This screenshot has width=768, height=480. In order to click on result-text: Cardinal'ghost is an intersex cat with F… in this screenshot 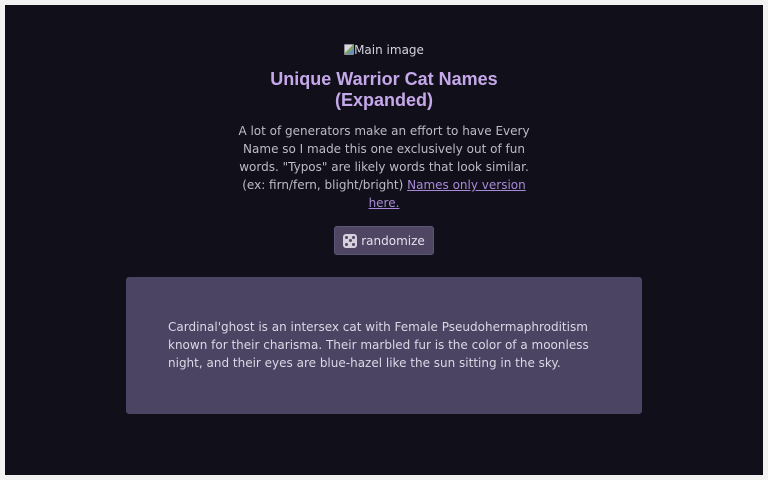, I will do `click(378, 345)`.